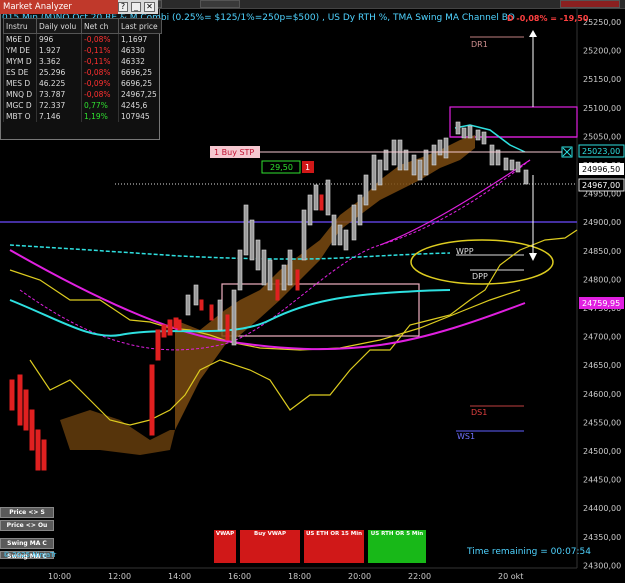  I want to click on col-instrument: Instru, so click(20, 26).